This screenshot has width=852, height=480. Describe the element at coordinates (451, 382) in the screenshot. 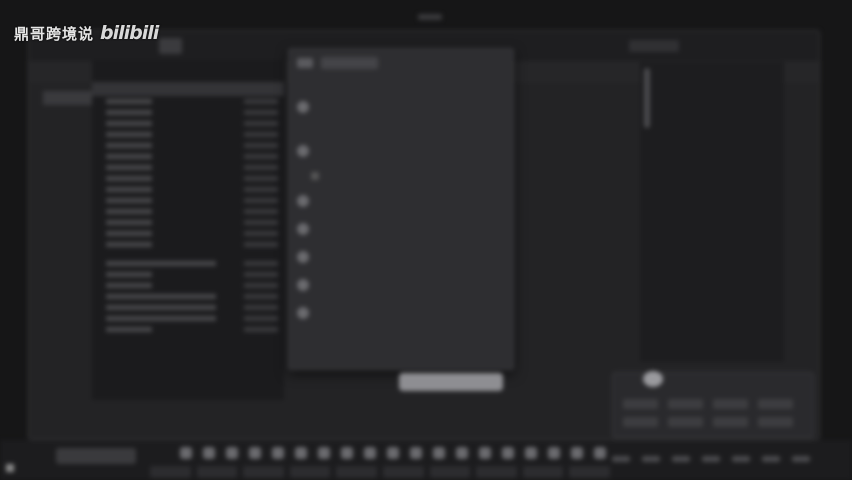

I see `dropdown-action-button` at that location.